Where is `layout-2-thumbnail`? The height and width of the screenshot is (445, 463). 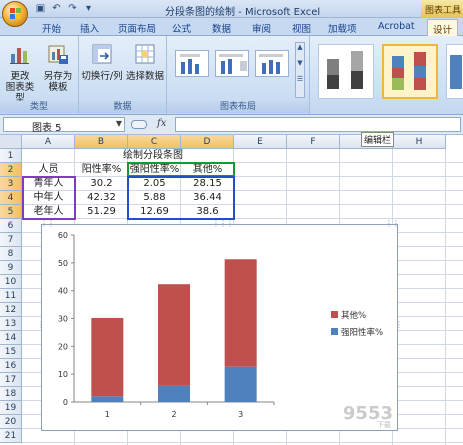
layout-2-thumbnail is located at coordinates (232, 63).